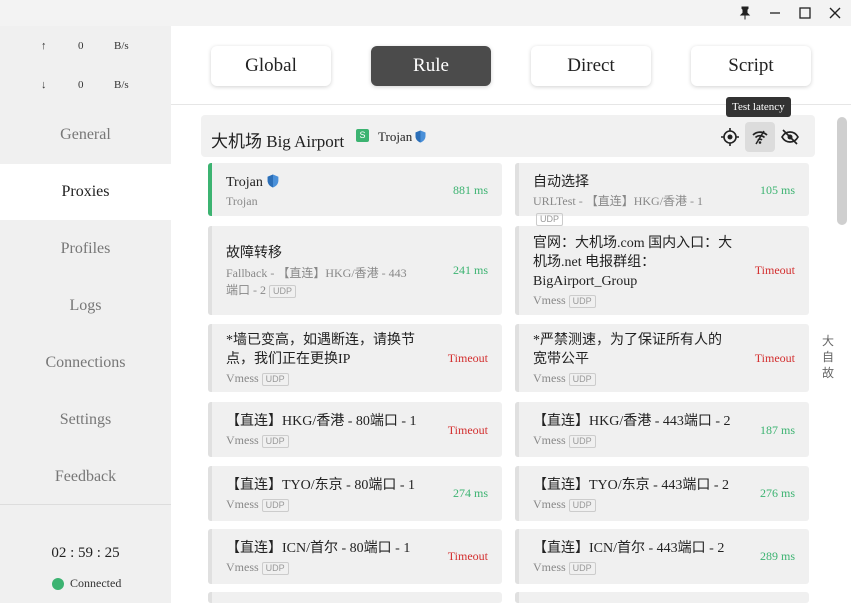 The height and width of the screenshot is (604, 851). I want to click on mode-rule-button: Rule, so click(431, 66).